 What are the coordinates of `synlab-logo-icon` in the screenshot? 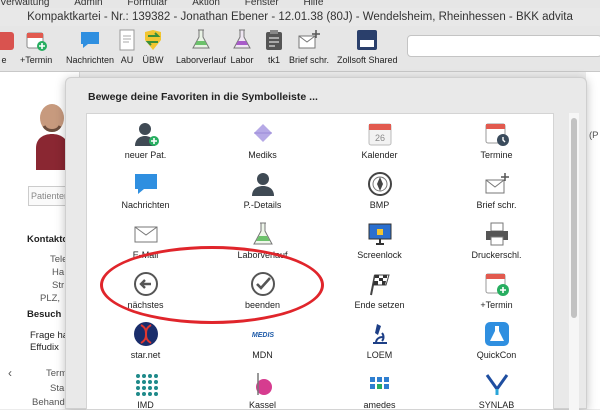 It's located at (496, 384).